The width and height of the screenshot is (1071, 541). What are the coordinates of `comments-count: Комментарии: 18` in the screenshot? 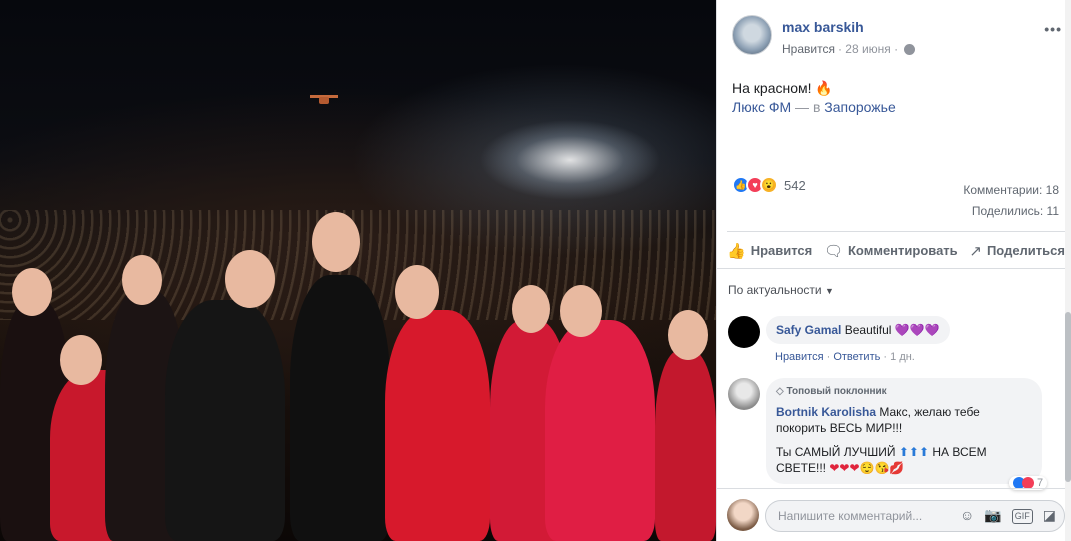 It's located at (1011, 190).